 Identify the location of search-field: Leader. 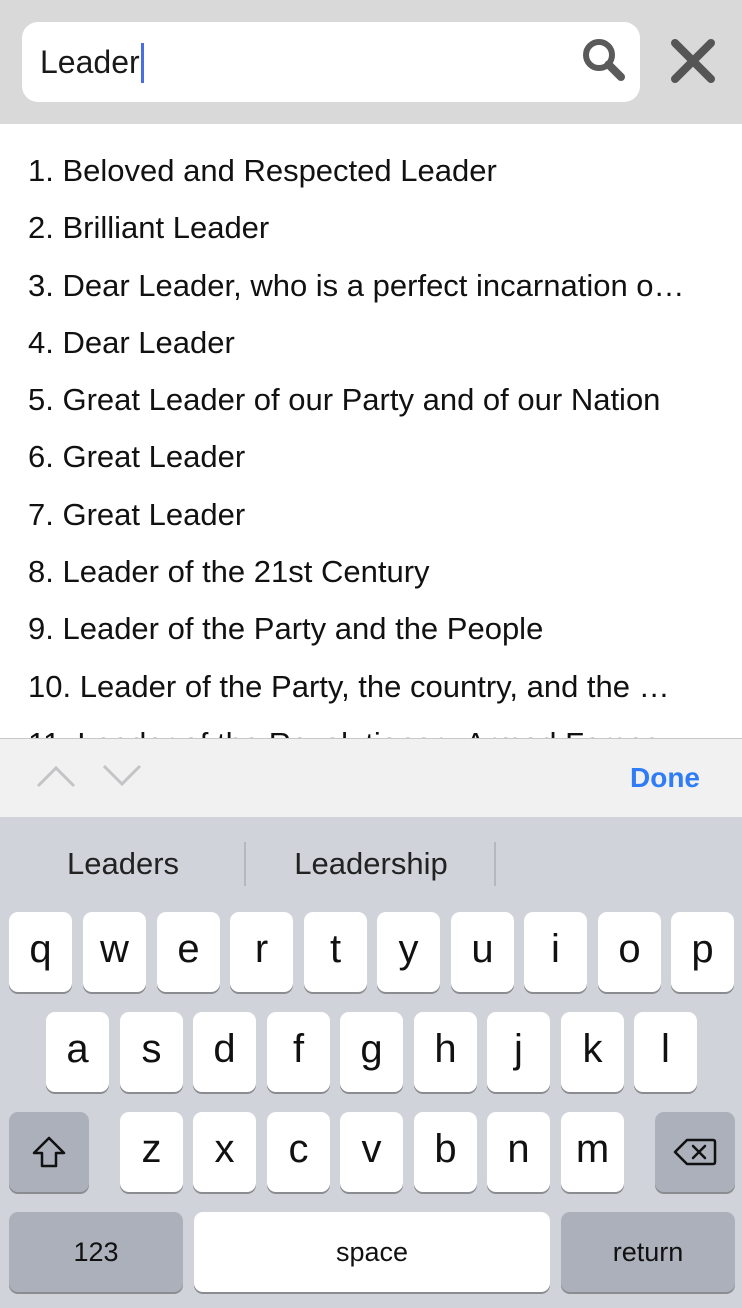
(331, 62).